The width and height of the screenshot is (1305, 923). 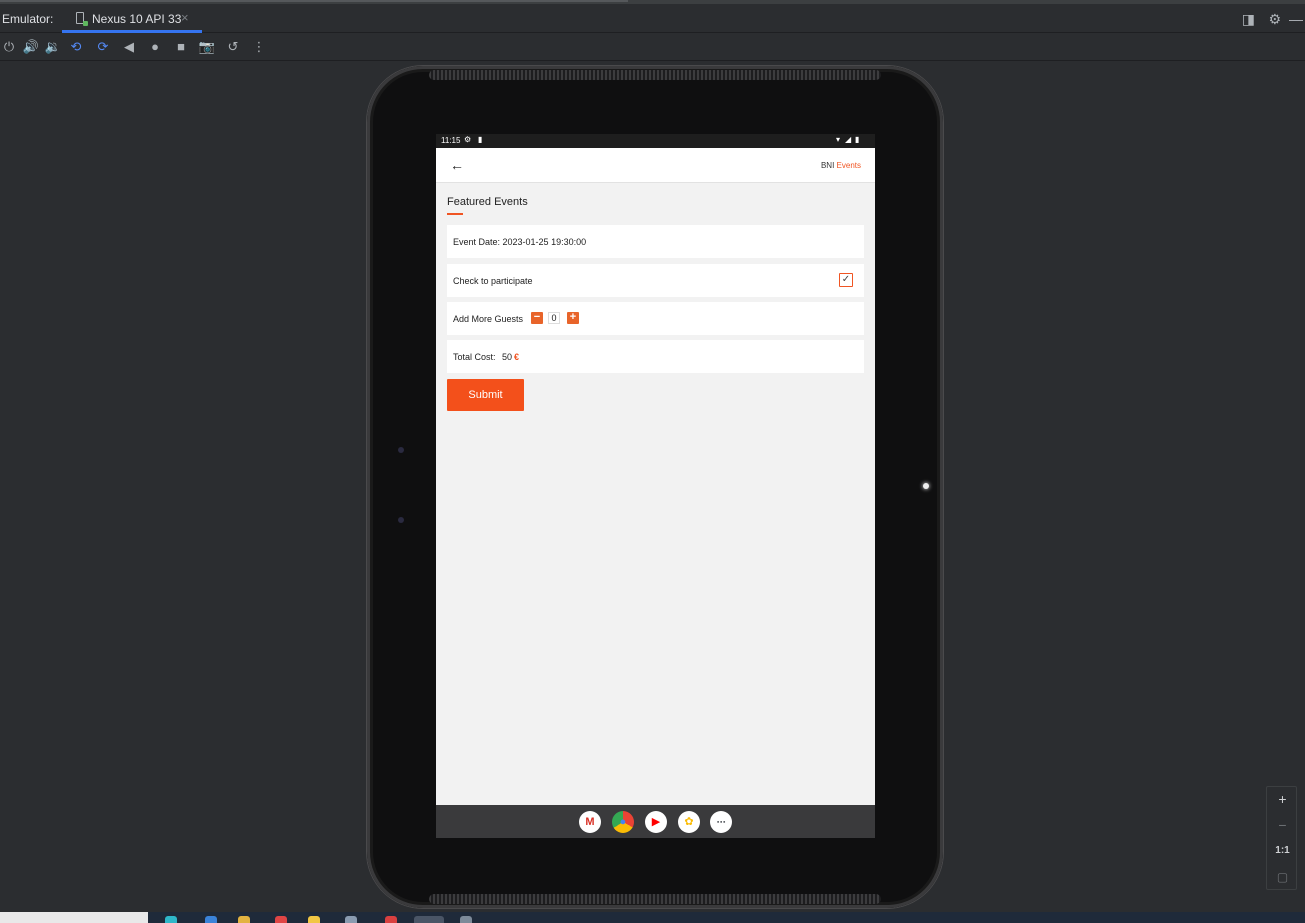 I want to click on emulator-tab-bar: Emulator: Nexus 10 API 33 × ◨ ⚙ —, so click(x=652, y=18).